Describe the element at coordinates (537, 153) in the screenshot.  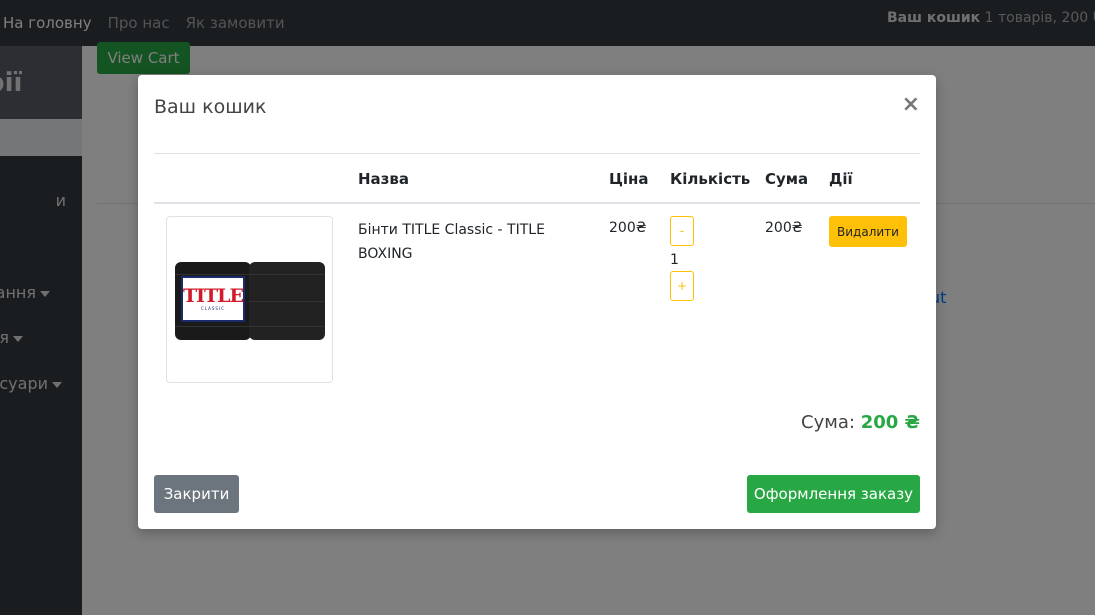
I see `table-top-border` at that location.